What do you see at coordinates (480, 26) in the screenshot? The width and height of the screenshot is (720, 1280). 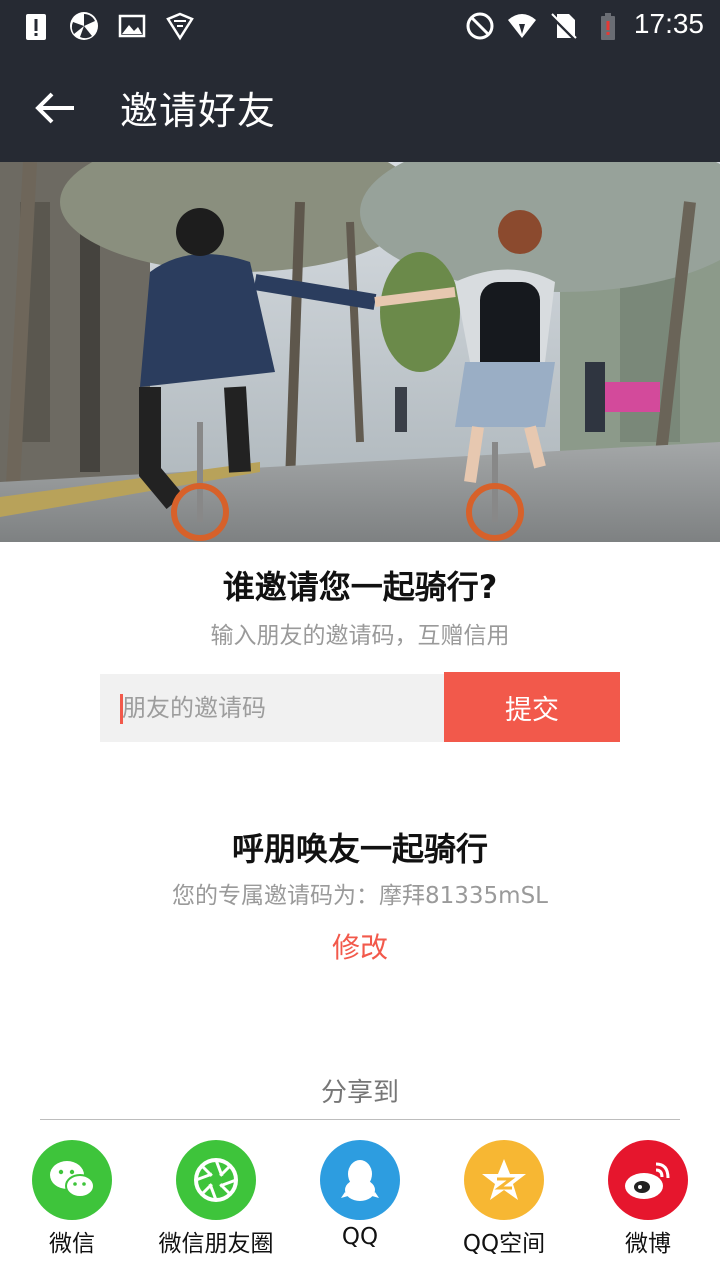 I see `block-icon` at bounding box center [480, 26].